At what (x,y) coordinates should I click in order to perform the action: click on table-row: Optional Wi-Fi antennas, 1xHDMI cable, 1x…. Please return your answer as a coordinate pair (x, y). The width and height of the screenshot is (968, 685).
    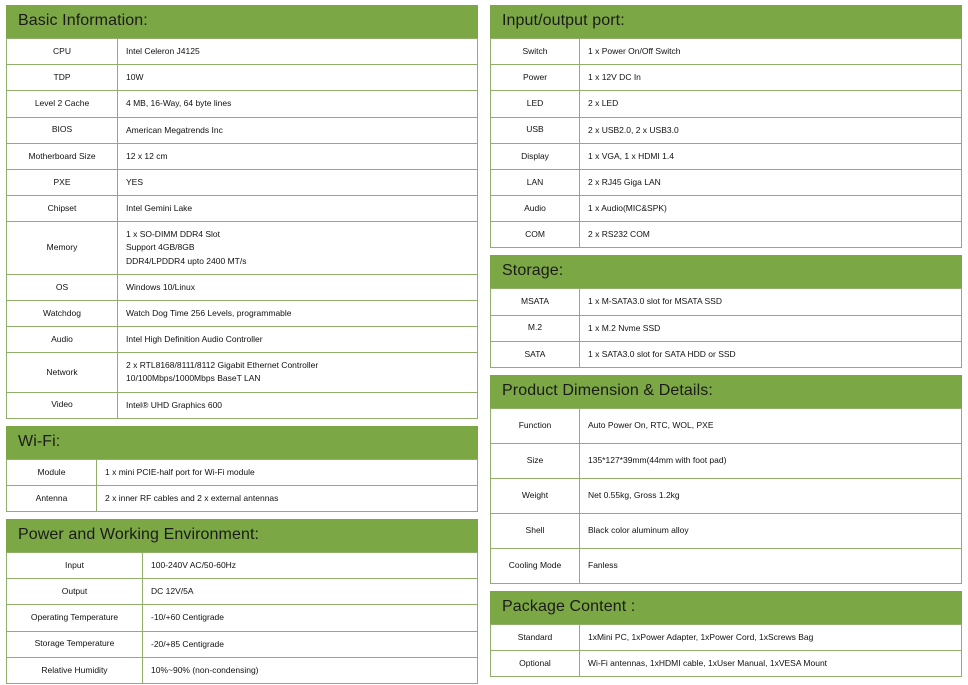
    Looking at the image, I should click on (726, 664).